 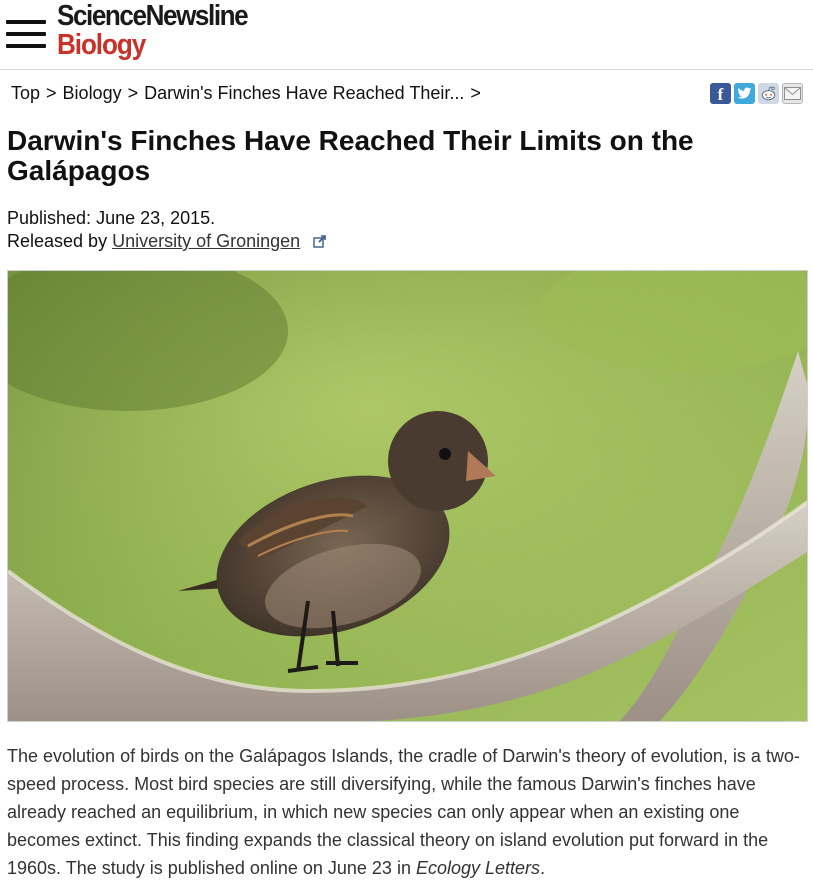 I want to click on source-link: University of Groningen, so click(x=206, y=241).